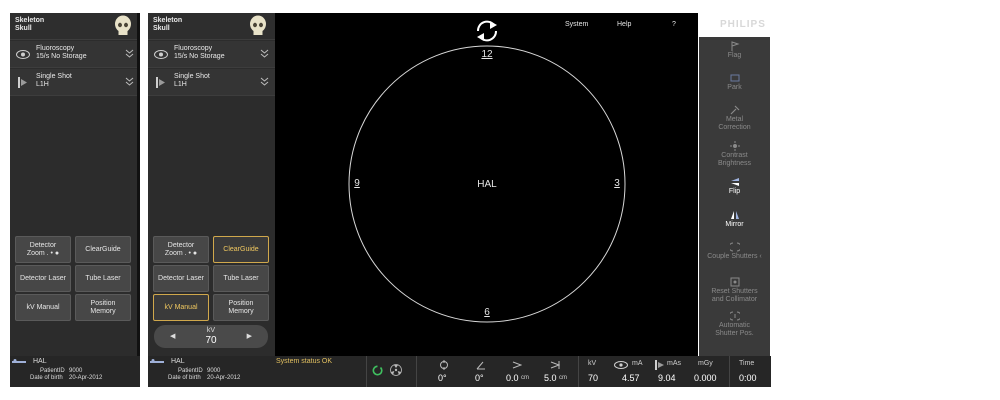  I want to click on center-label: HAL, so click(487, 184).